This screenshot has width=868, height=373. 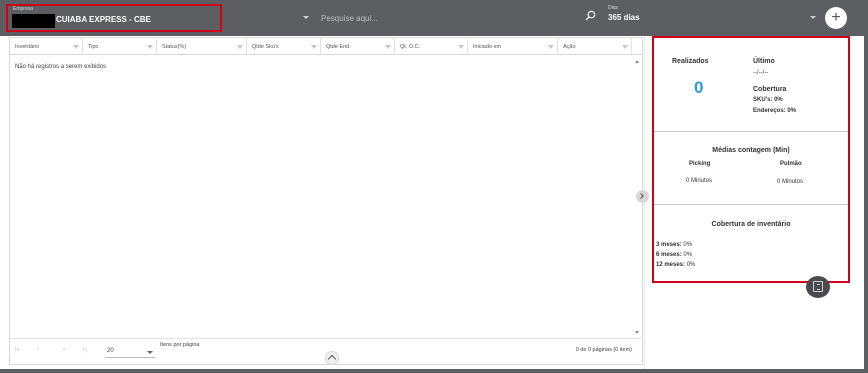 I want to click on column-header: Inventário, so click(x=46, y=46).